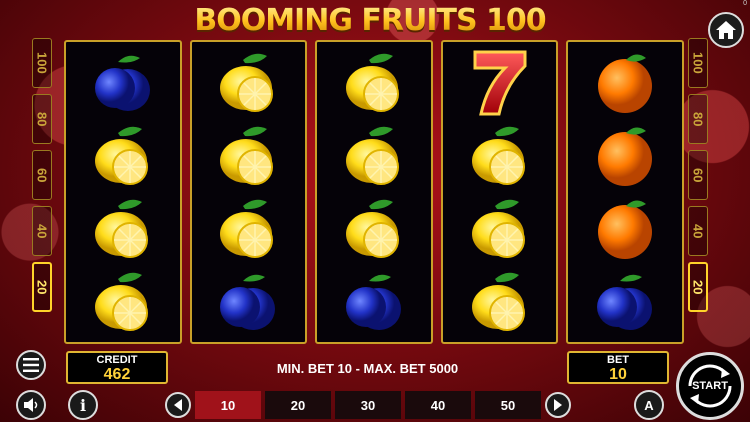 The height and width of the screenshot is (422, 750). I want to click on autoplay-button: A, so click(649, 405).